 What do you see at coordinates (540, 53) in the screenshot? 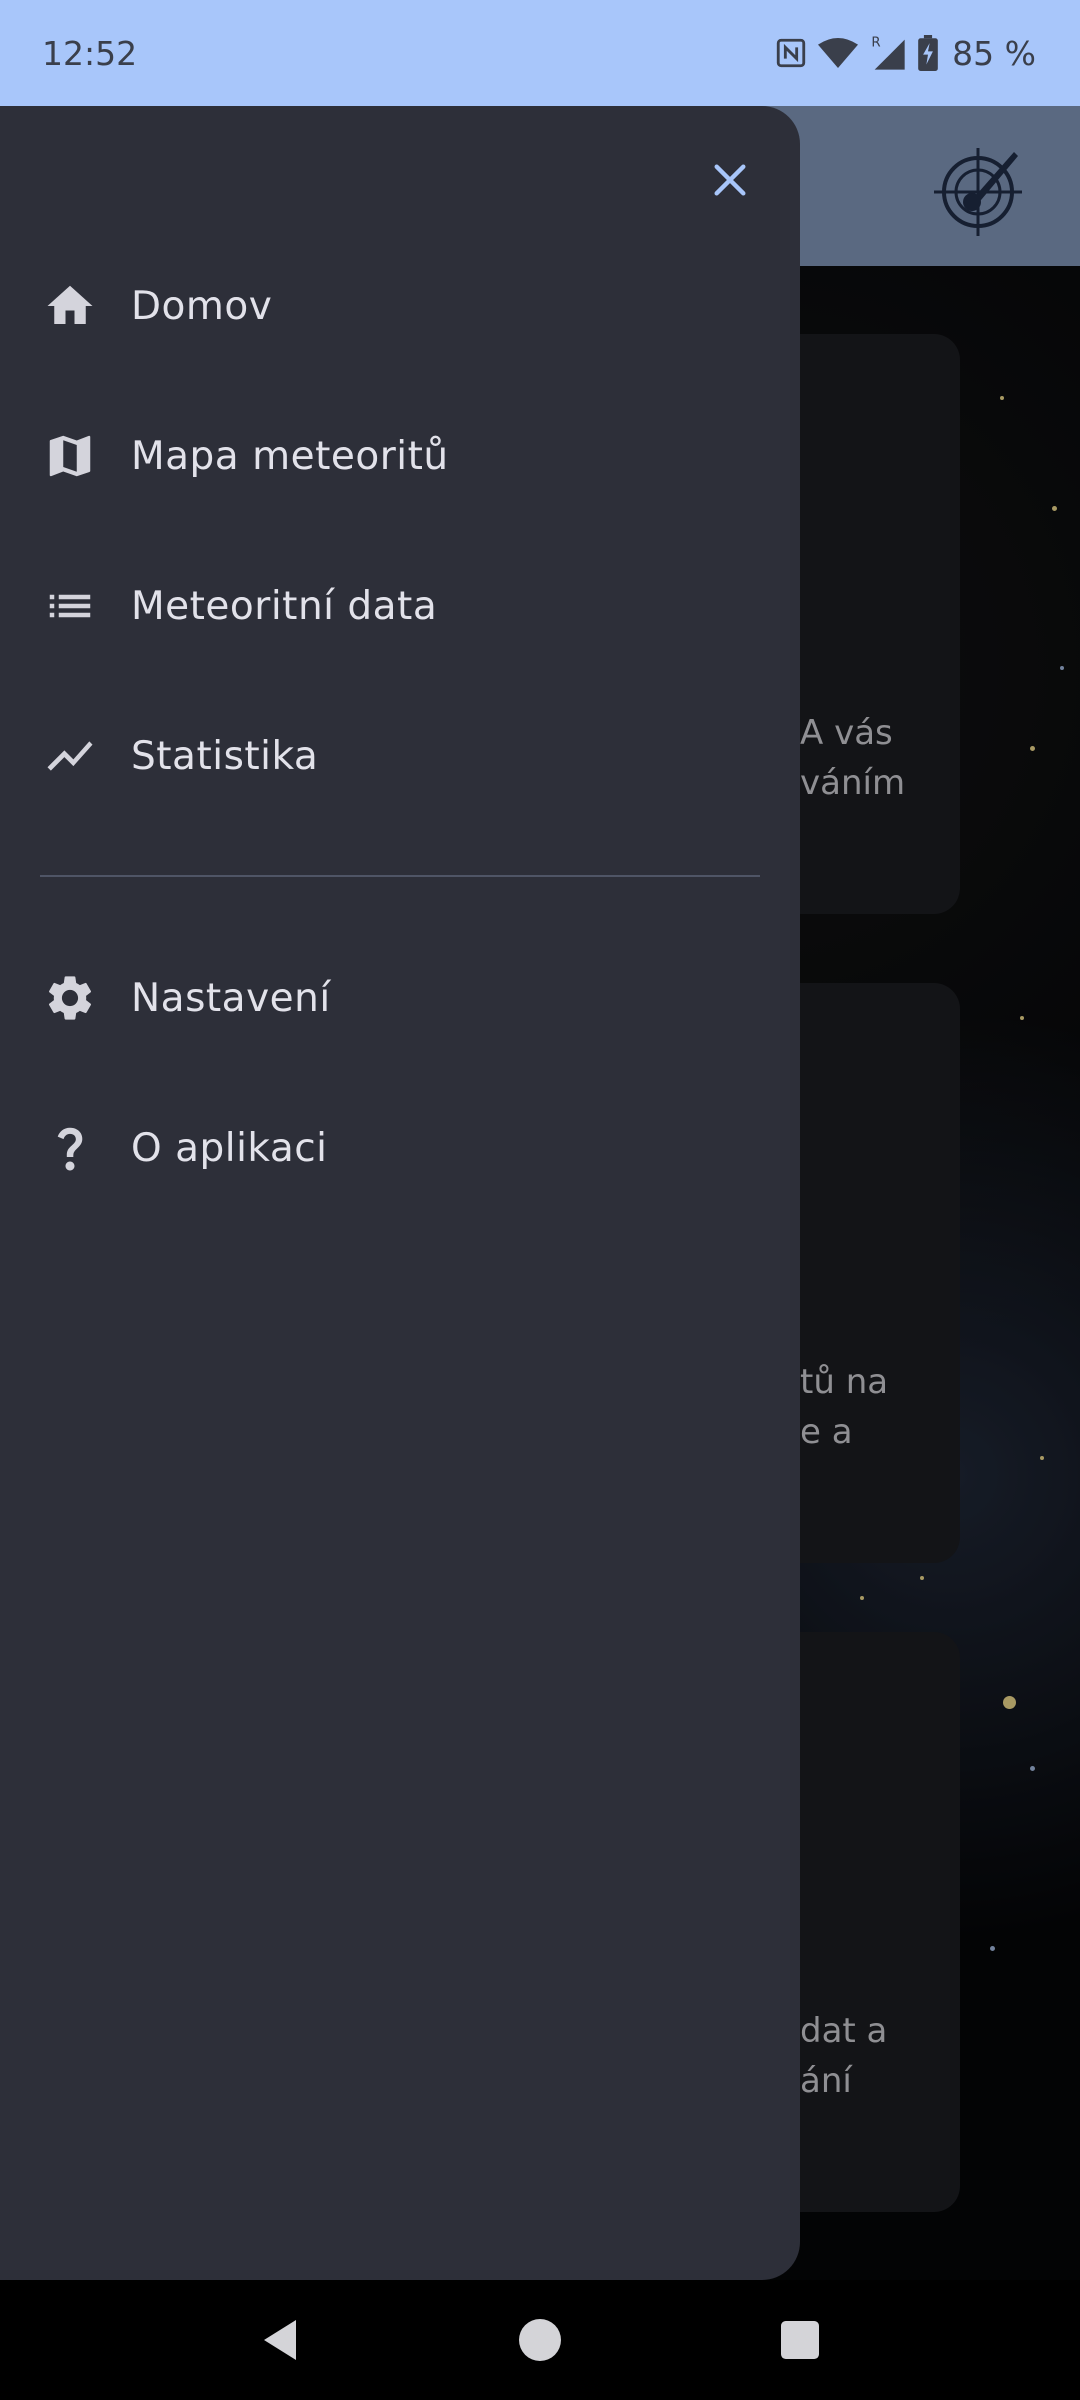
I see `status-bar: 12:52 R 85 %` at bounding box center [540, 53].